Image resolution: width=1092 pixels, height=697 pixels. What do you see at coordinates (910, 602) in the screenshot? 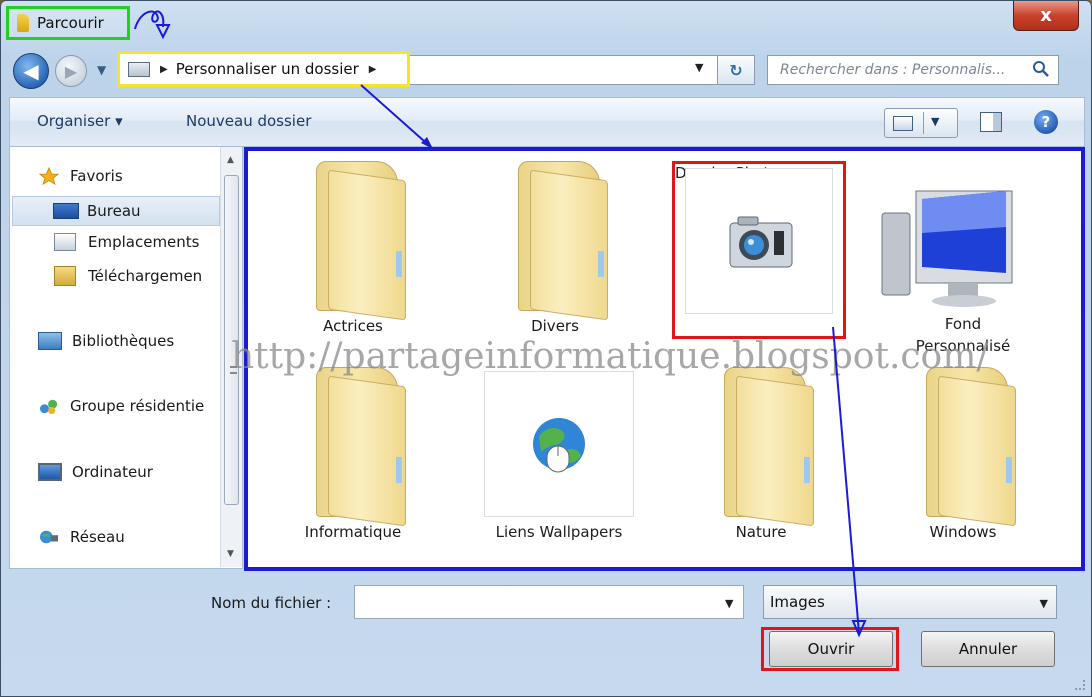
I see `filetype-select: Images ▼` at bounding box center [910, 602].